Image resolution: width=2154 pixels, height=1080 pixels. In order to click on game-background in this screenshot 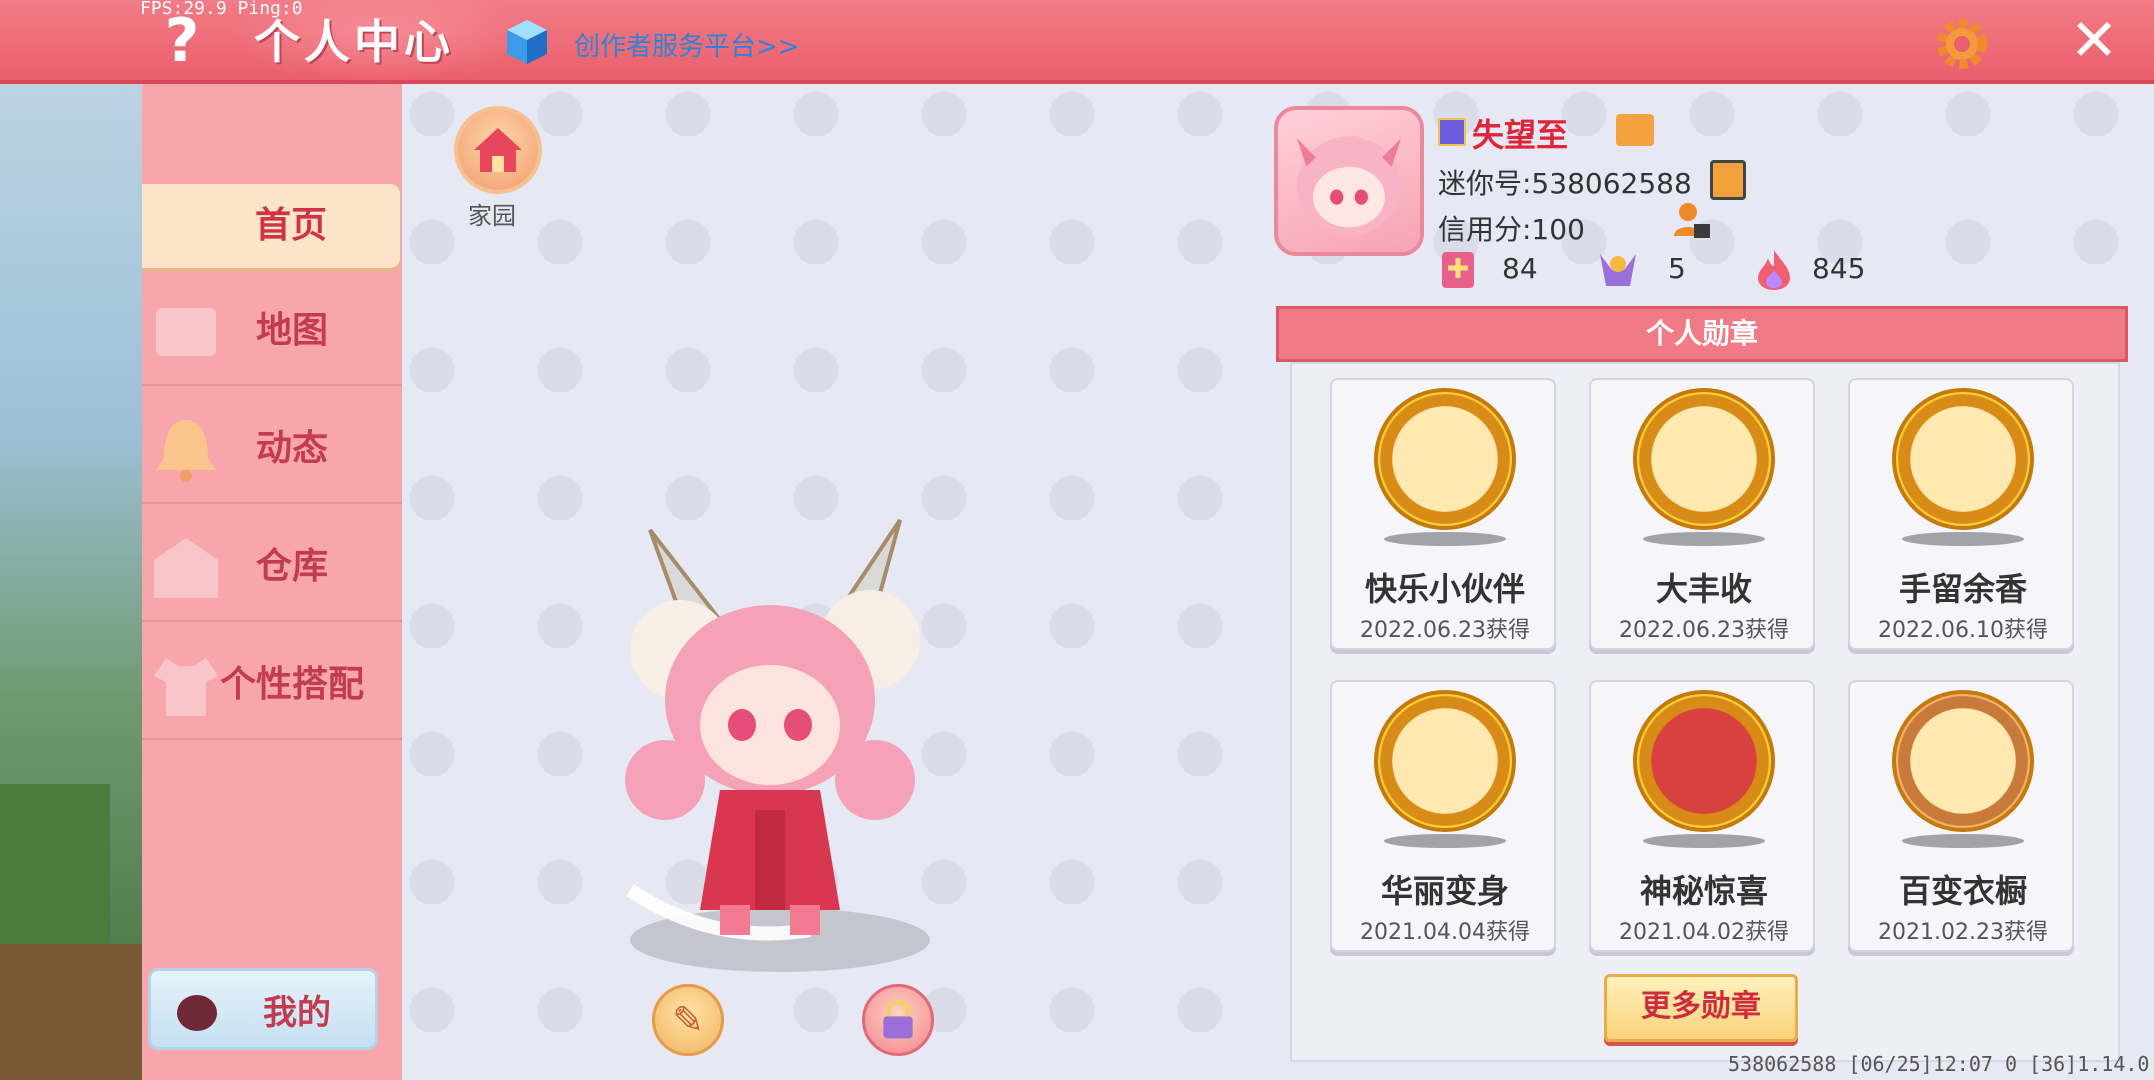, I will do `click(71, 582)`.